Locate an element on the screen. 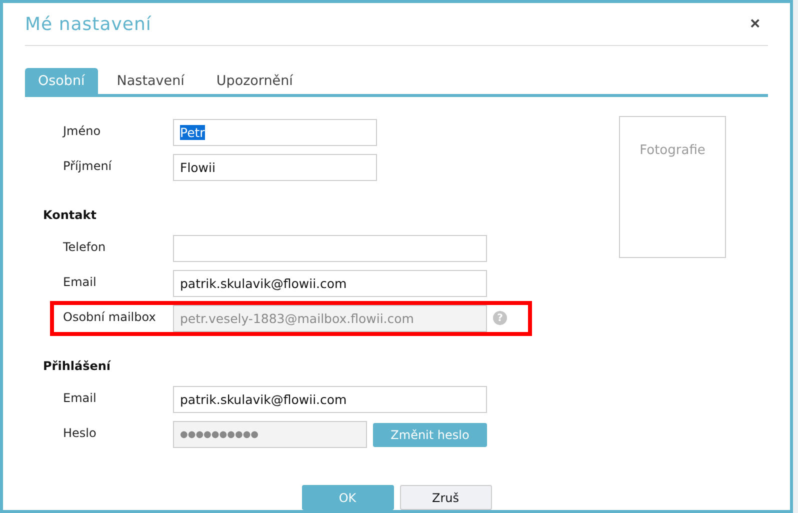 The width and height of the screenshot is (798, 513). input-field: Flowii is located at coordinates (275, 167).